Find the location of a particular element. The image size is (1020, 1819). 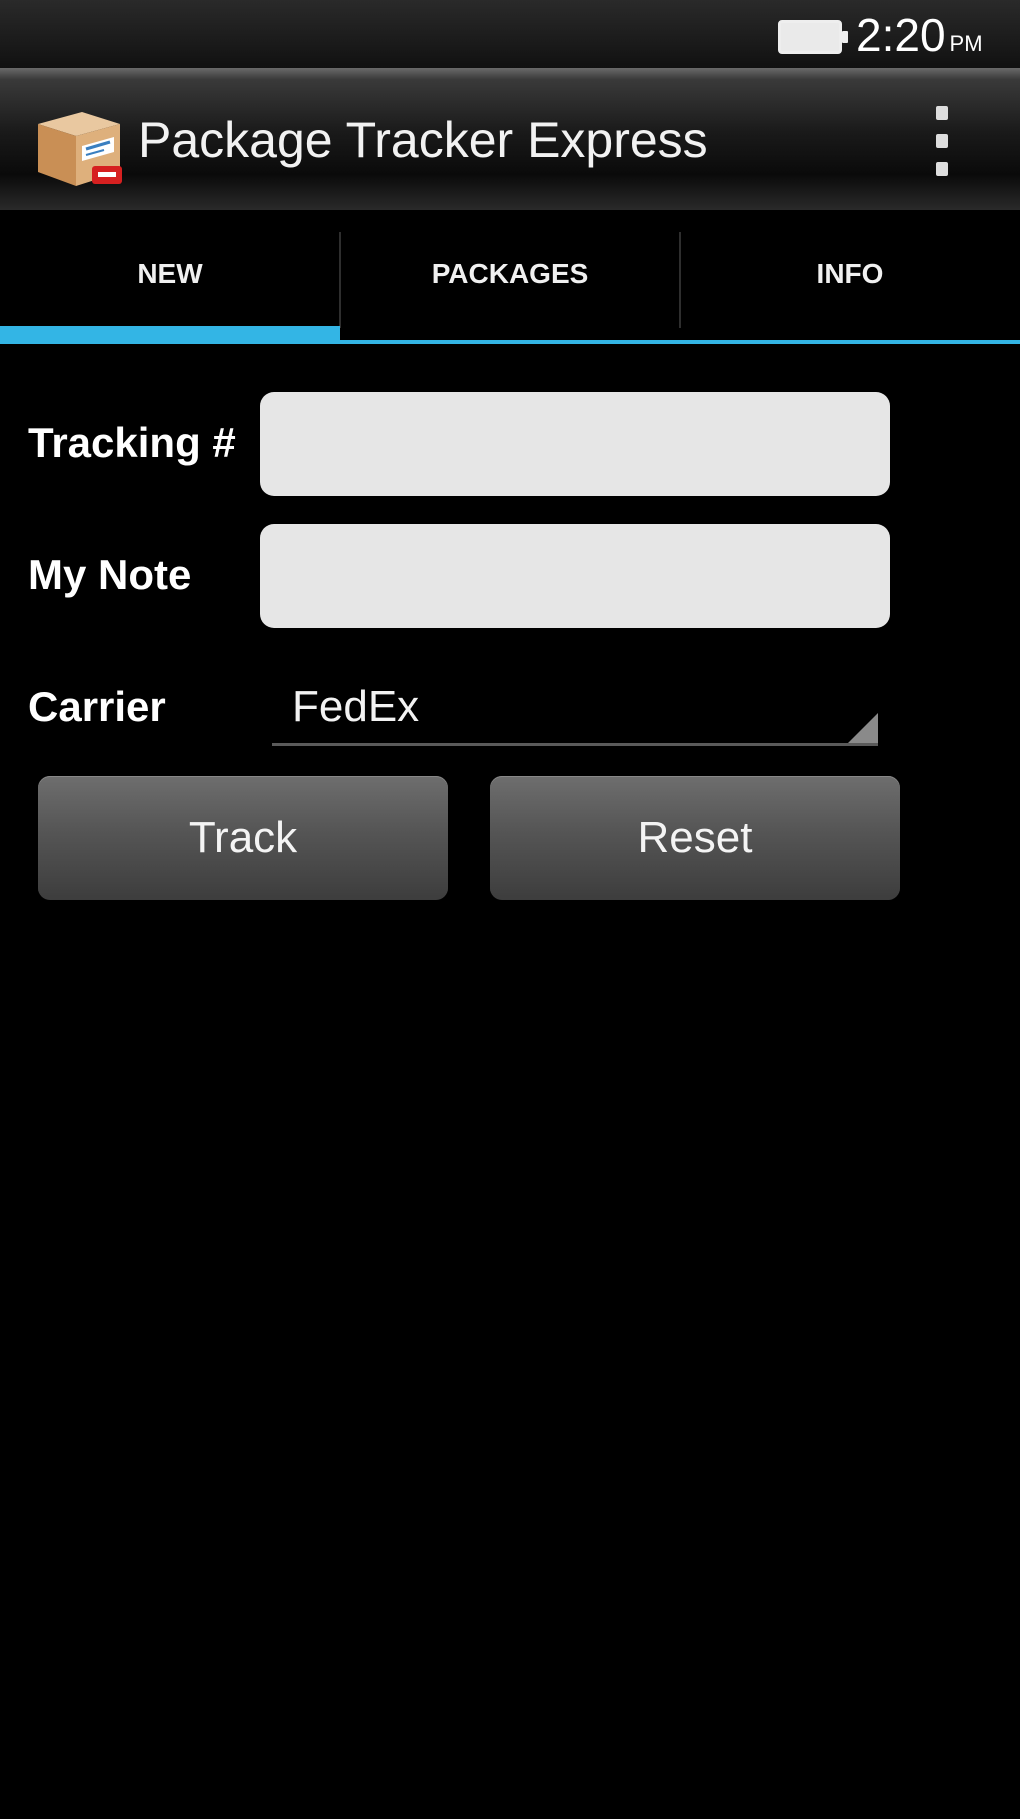

action-bar: Package Tracker Express is located at coordinates (510, 139).